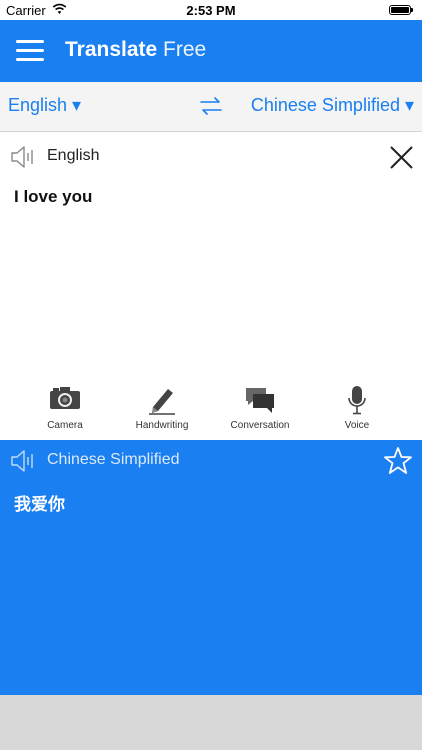  What do you see at coordinates (30, 51) in the screenshot?
I see `menu-button` at bounding box center [30, 51].